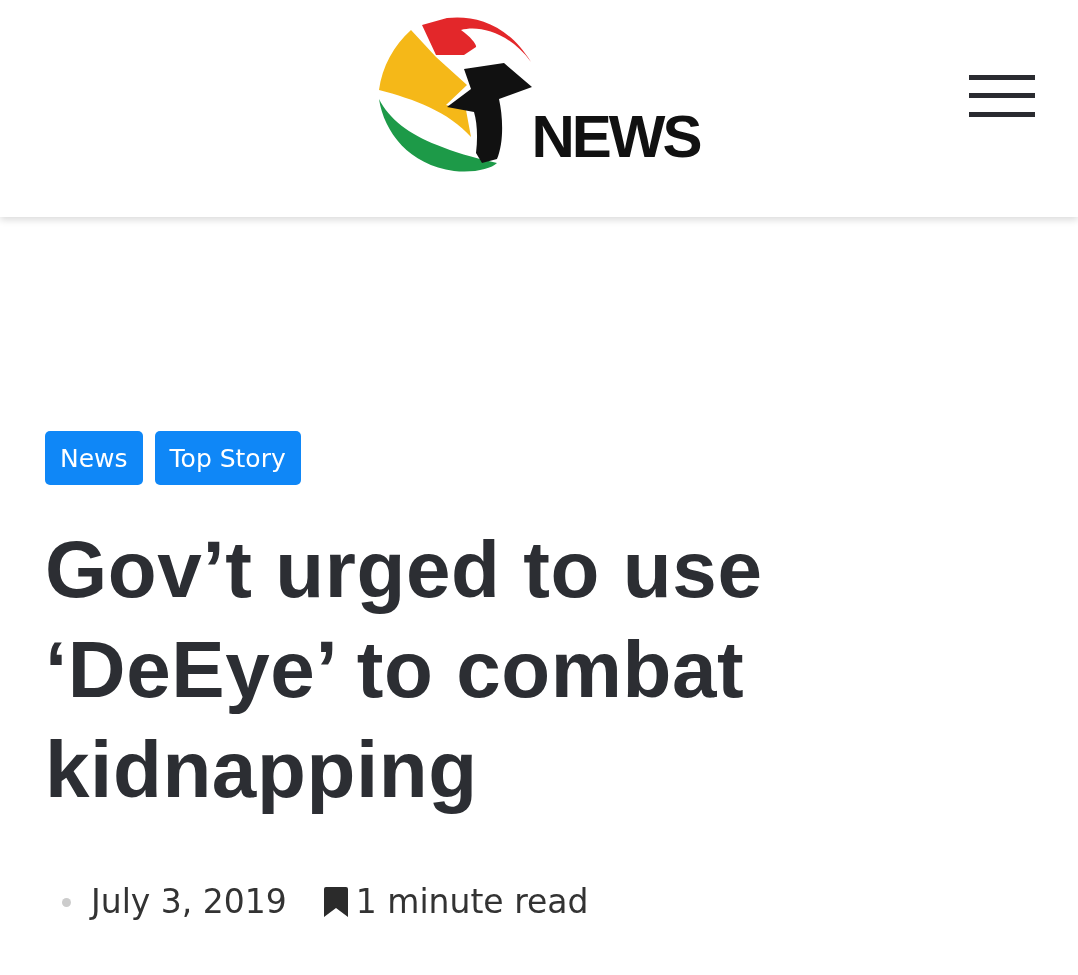  I want to click on category-tag: News, so click(94, 458).